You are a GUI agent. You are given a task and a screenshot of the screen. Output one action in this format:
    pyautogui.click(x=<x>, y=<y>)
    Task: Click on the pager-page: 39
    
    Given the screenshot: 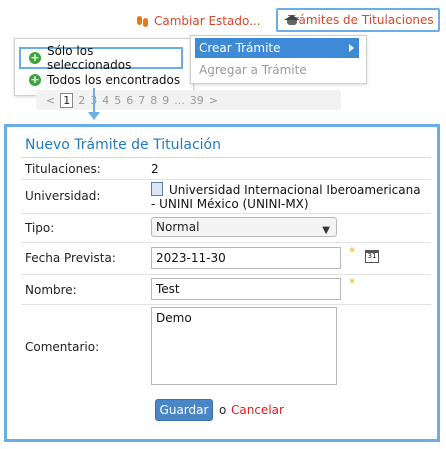 What is the action you would take?
    pyautogui.click(x=197, y=100)
    